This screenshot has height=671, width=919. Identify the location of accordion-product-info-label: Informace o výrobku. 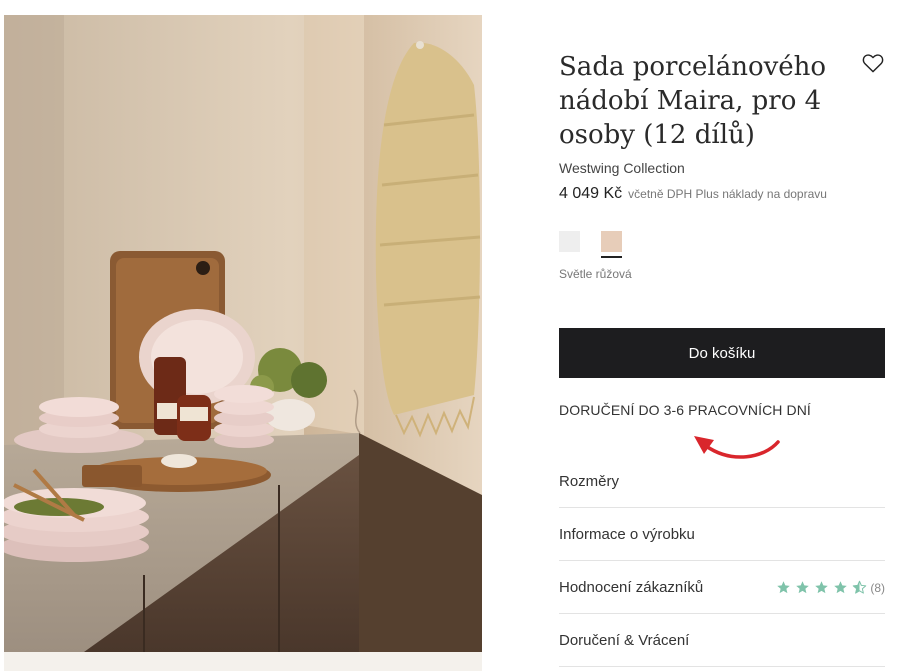
(627, 534).